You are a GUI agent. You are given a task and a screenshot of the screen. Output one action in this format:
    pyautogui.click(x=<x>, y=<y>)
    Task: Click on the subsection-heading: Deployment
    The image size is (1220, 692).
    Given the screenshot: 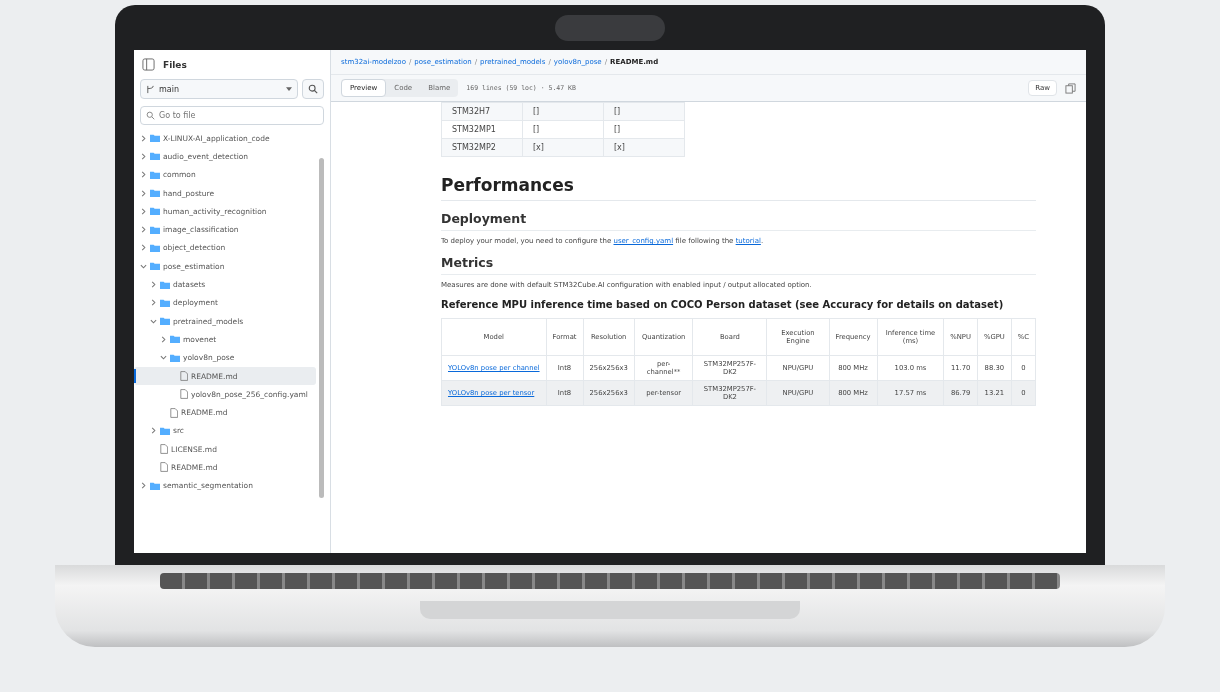 What is the action you would take?
    pyautogui.click(x=738, y=221)
    